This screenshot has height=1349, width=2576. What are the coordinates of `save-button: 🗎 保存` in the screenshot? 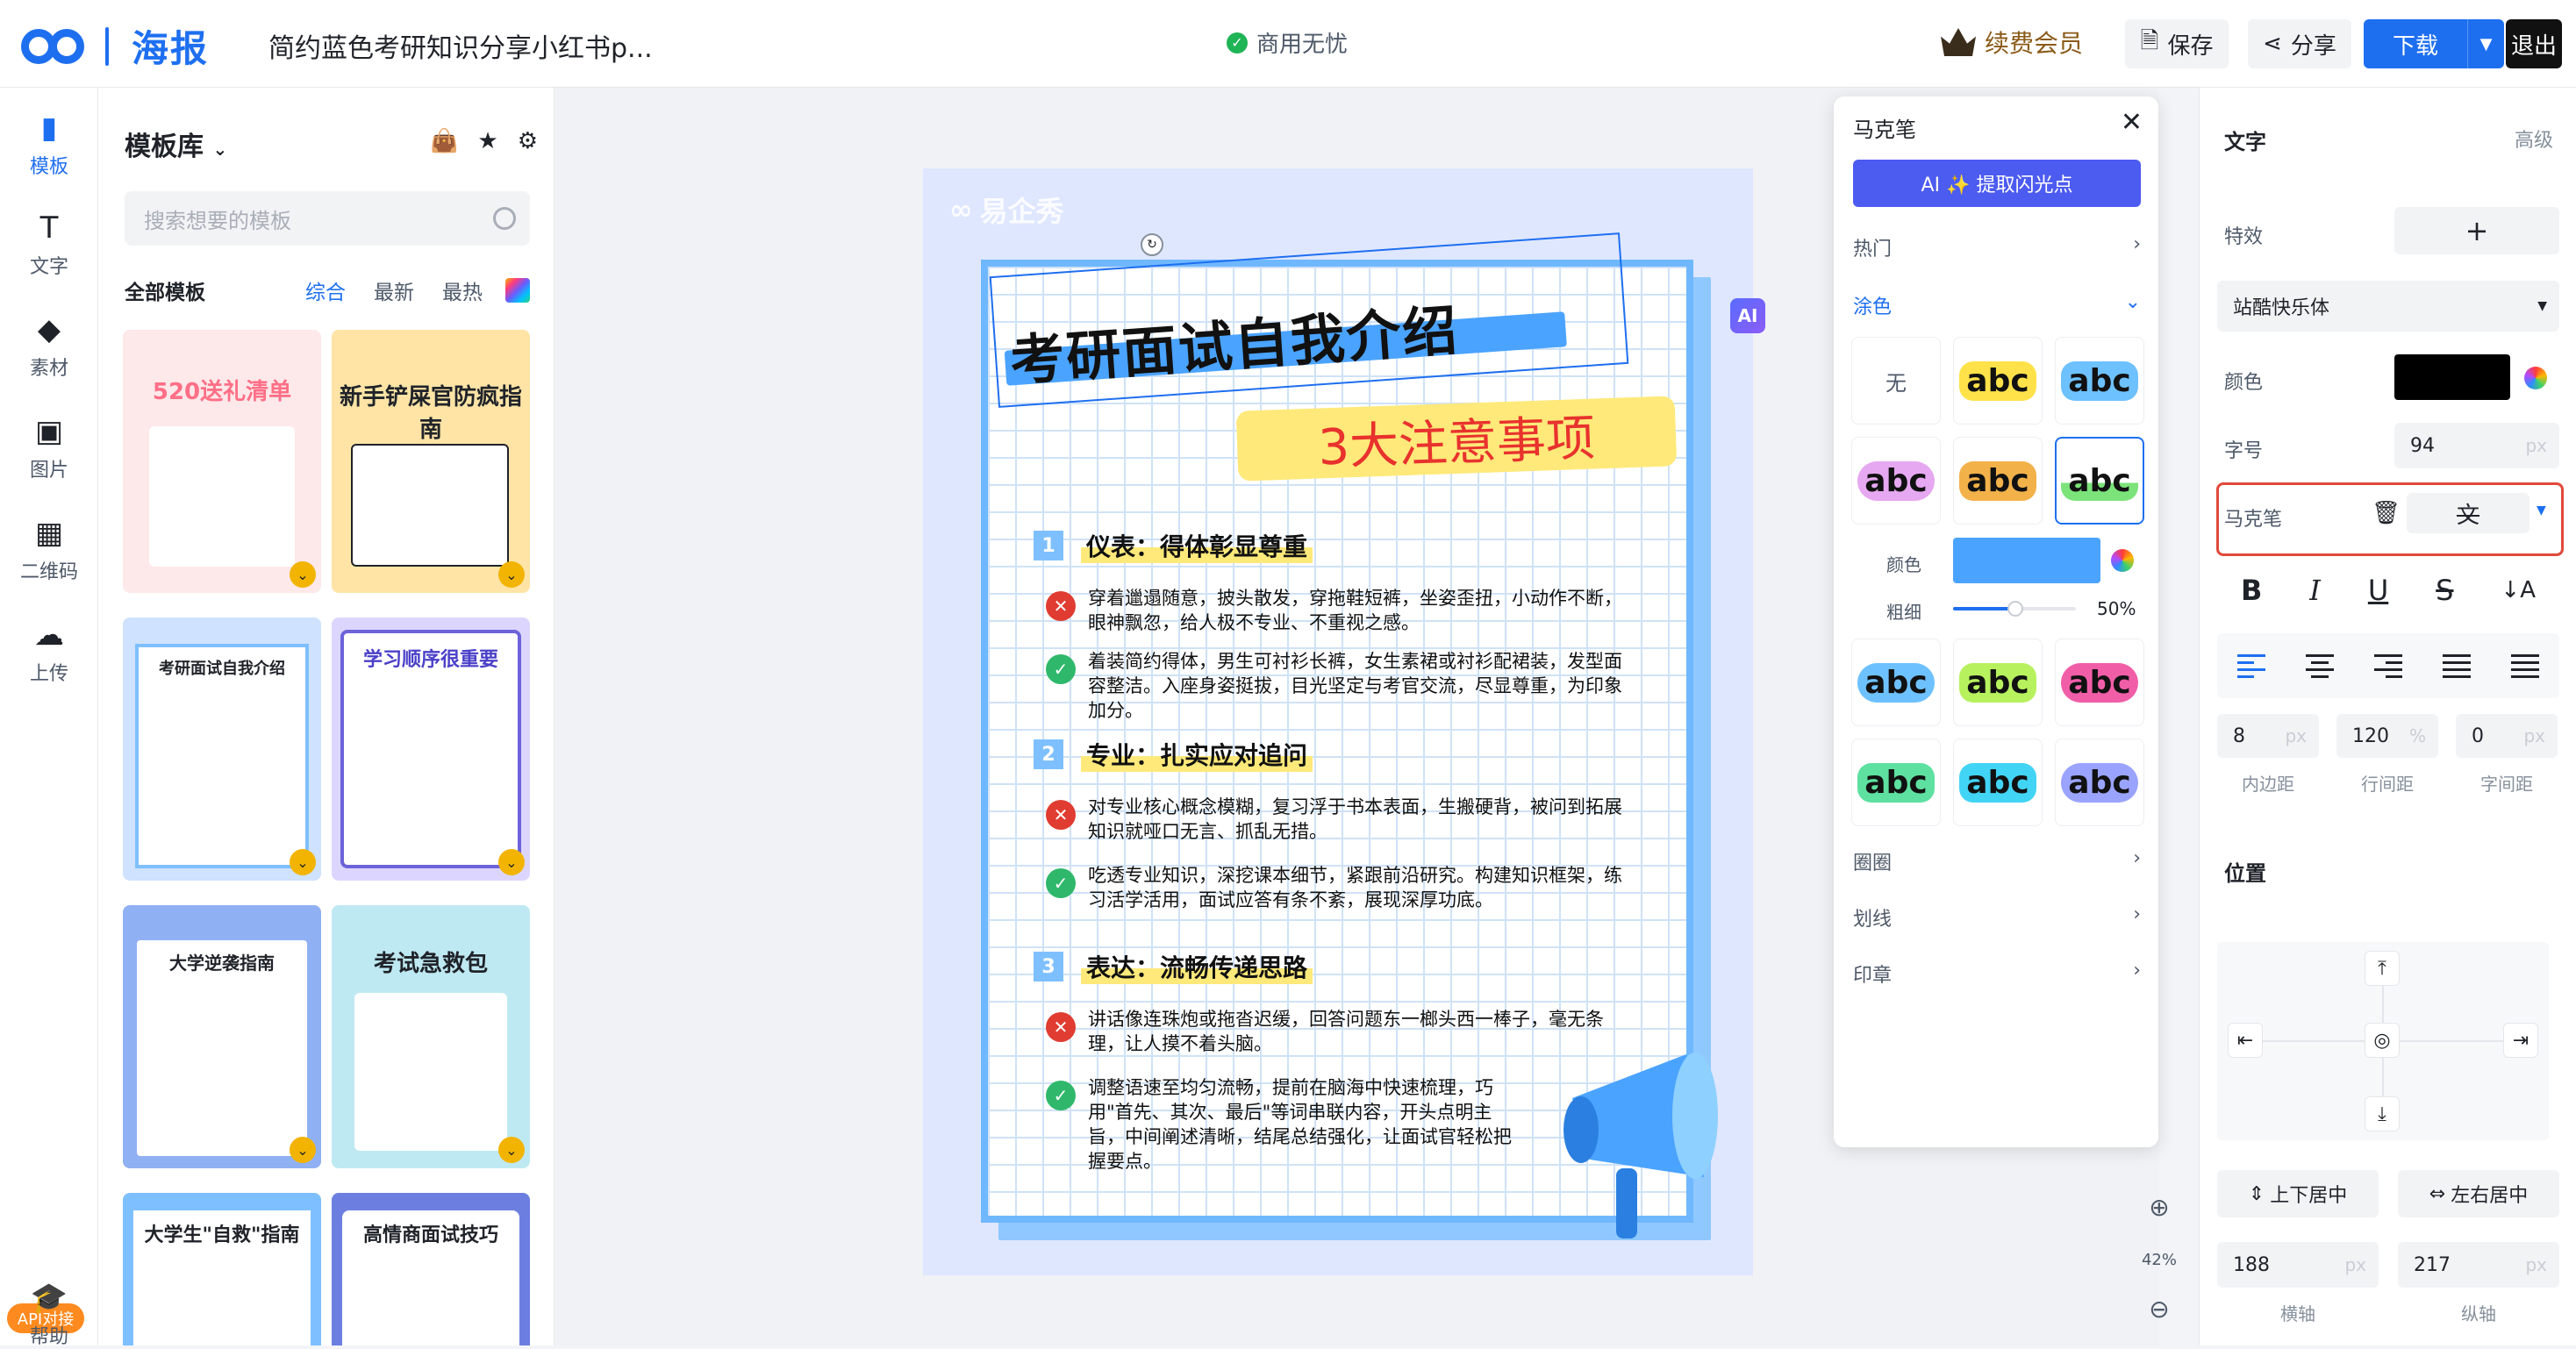 It's located at (2177, 43).